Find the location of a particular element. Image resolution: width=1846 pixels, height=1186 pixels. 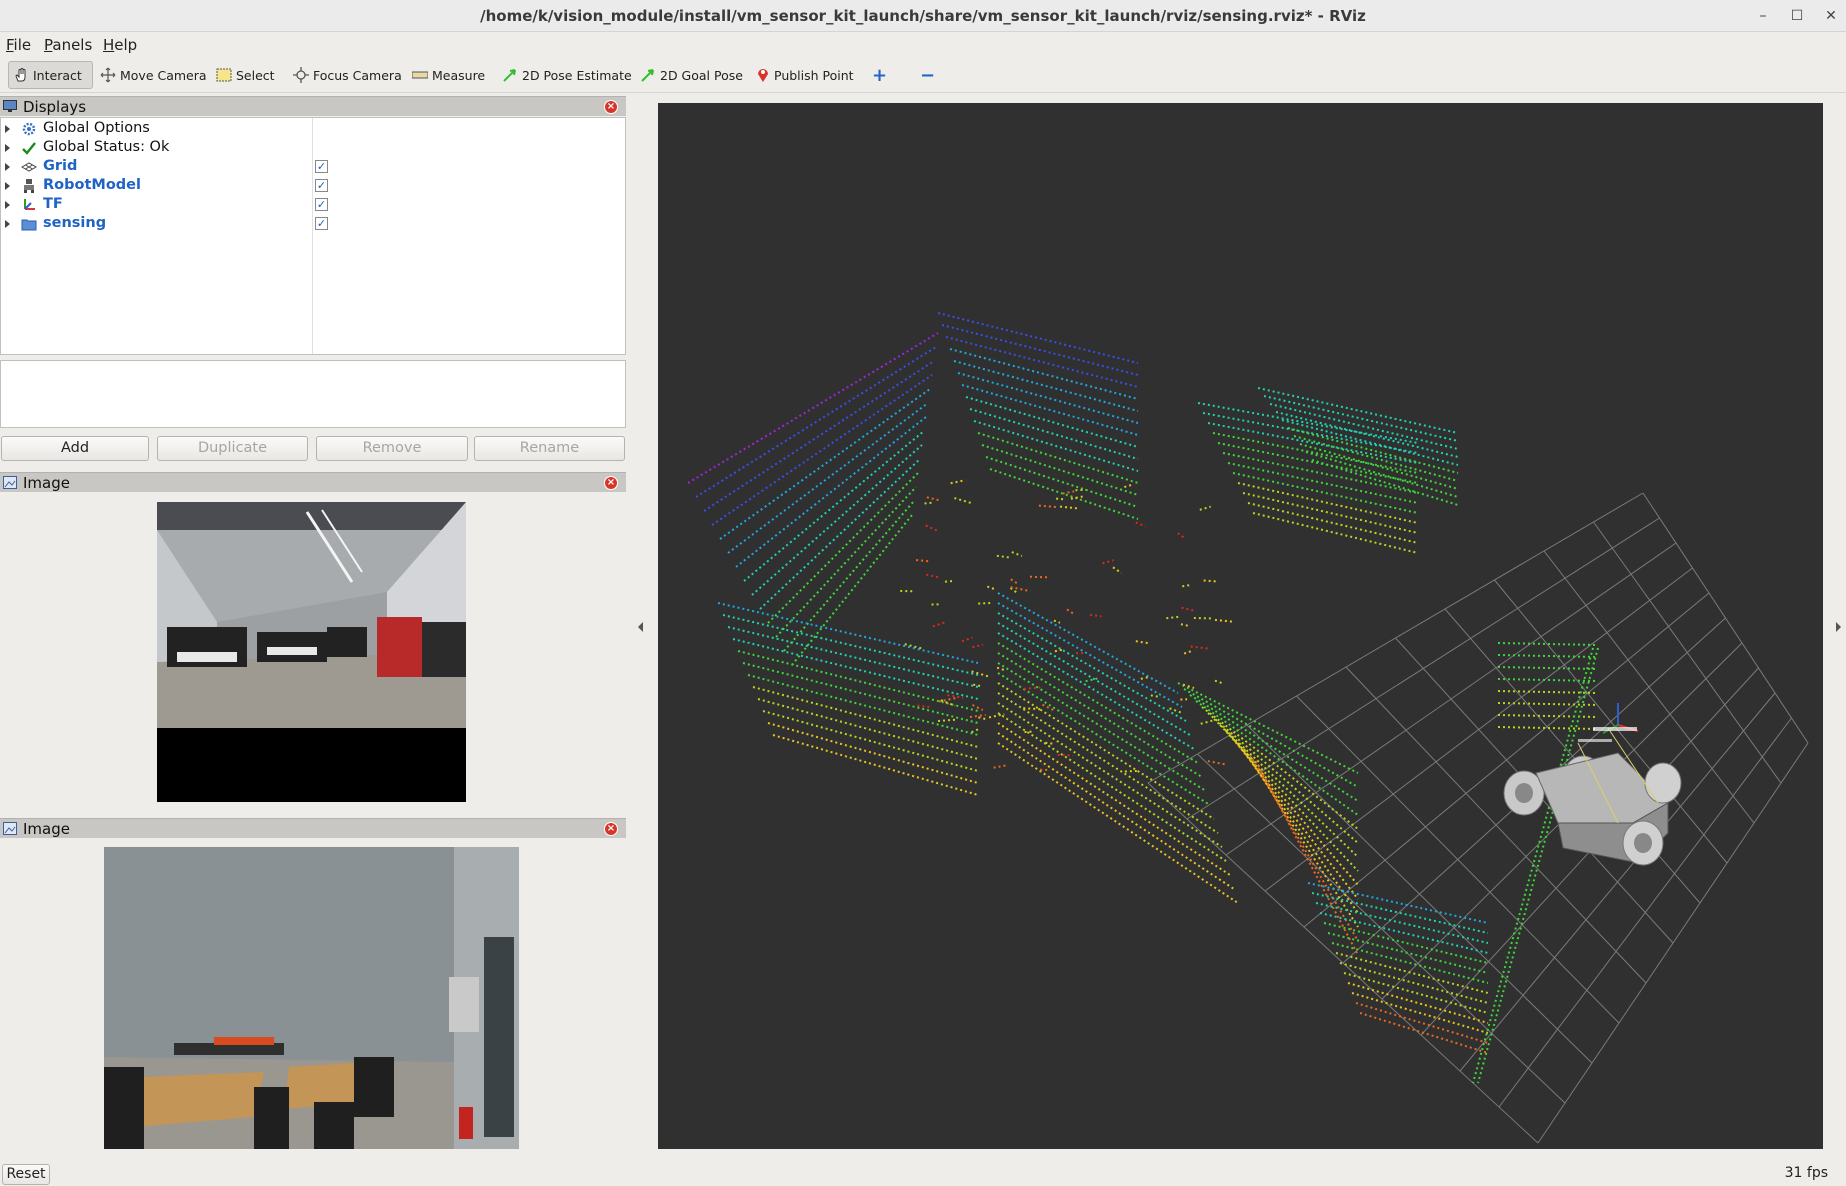

menu-panels: Panels is located at coordinates (68, 45).